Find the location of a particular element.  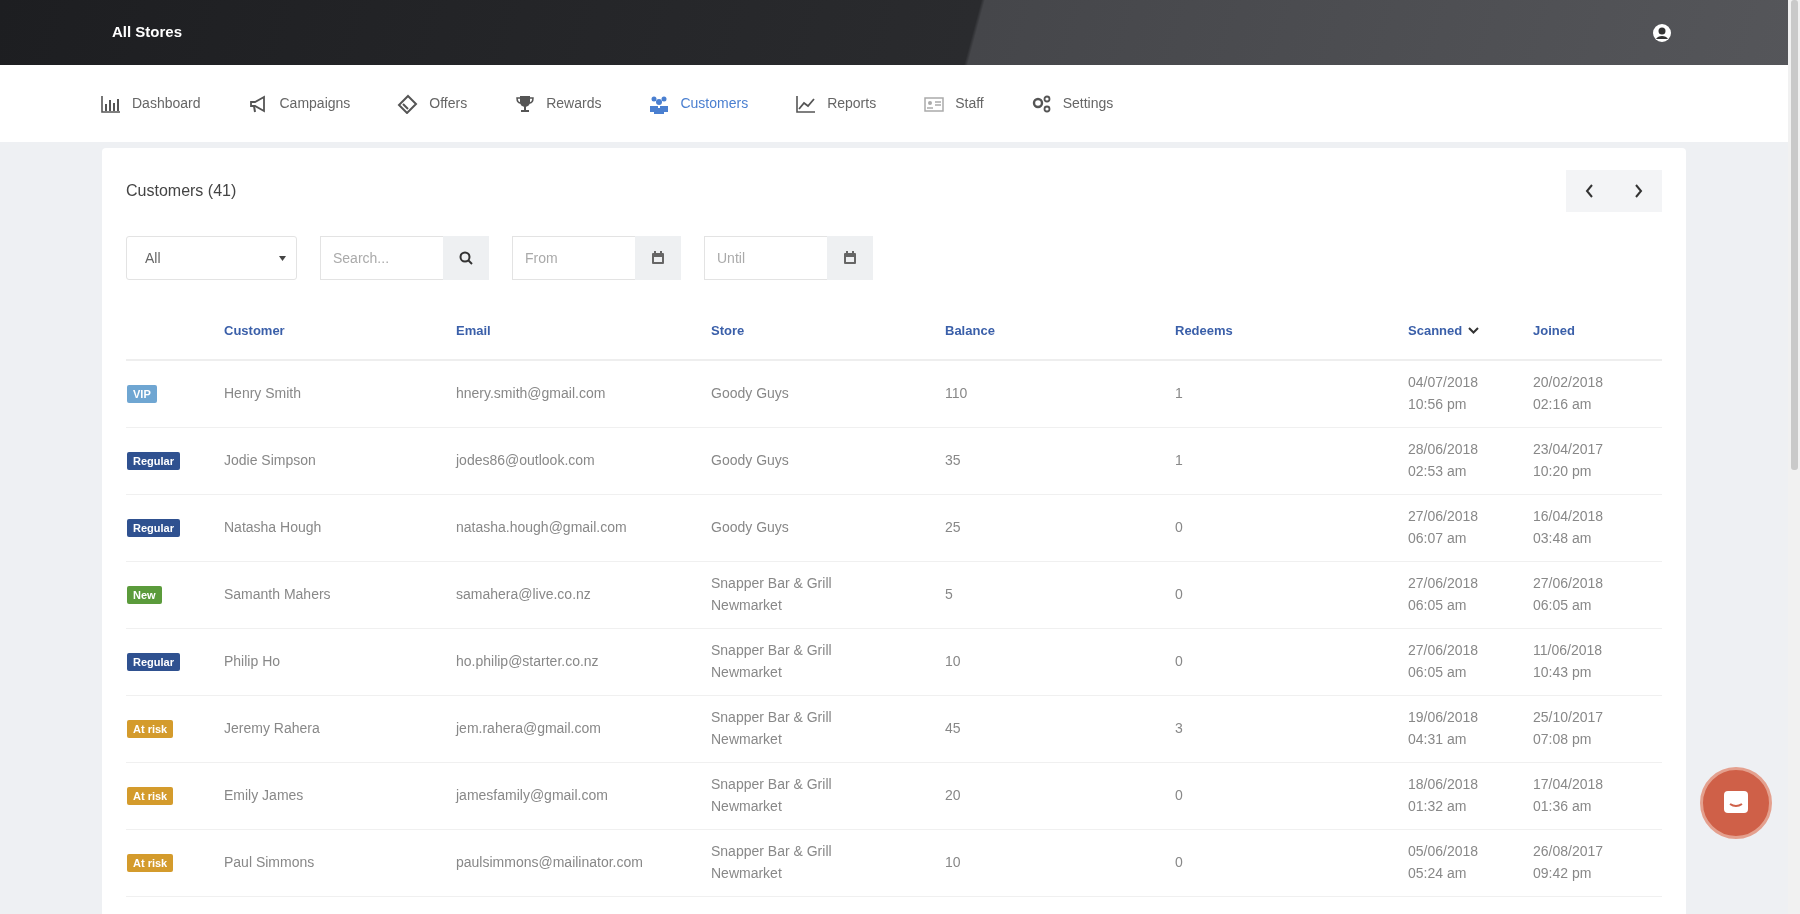

chevron-right-icon is located at coordinates (1638, 191).